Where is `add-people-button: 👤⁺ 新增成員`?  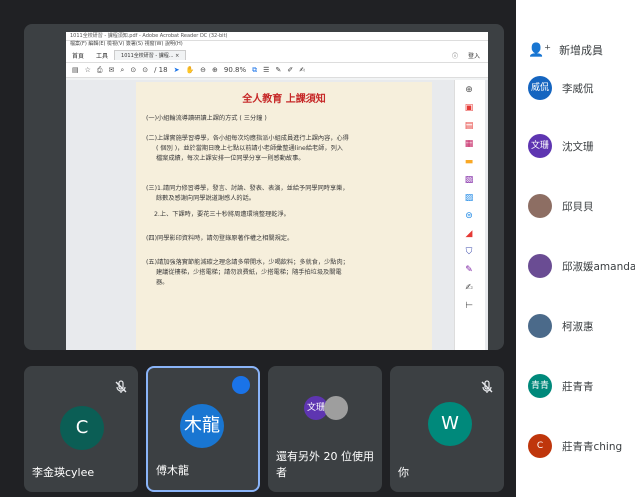 add-people-button: 👤⁺ 新增成員 is located at coordinates (565, 50).